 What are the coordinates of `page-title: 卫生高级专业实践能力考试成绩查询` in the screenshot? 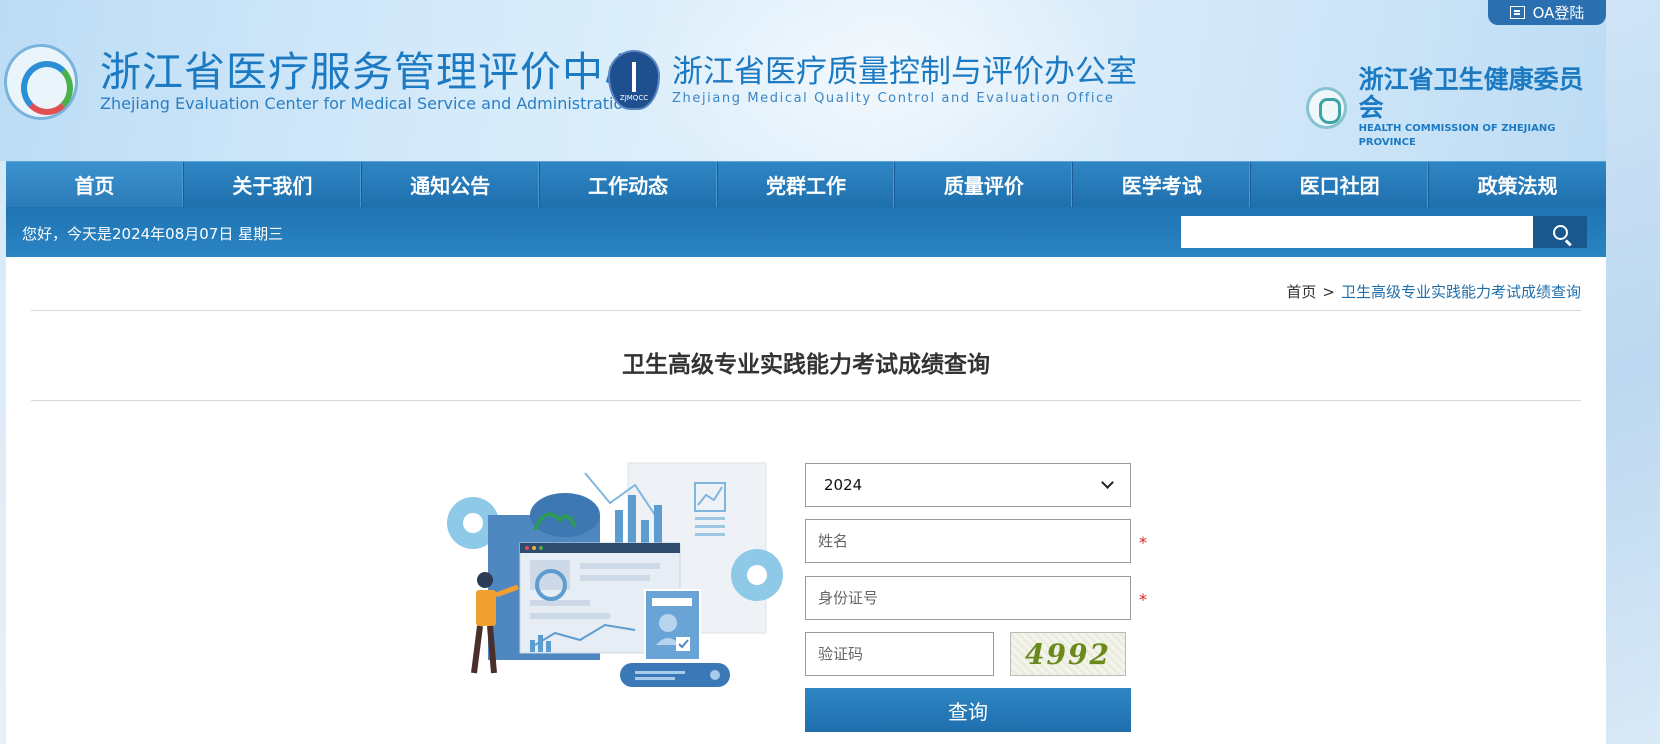 It's located at (806, 365).